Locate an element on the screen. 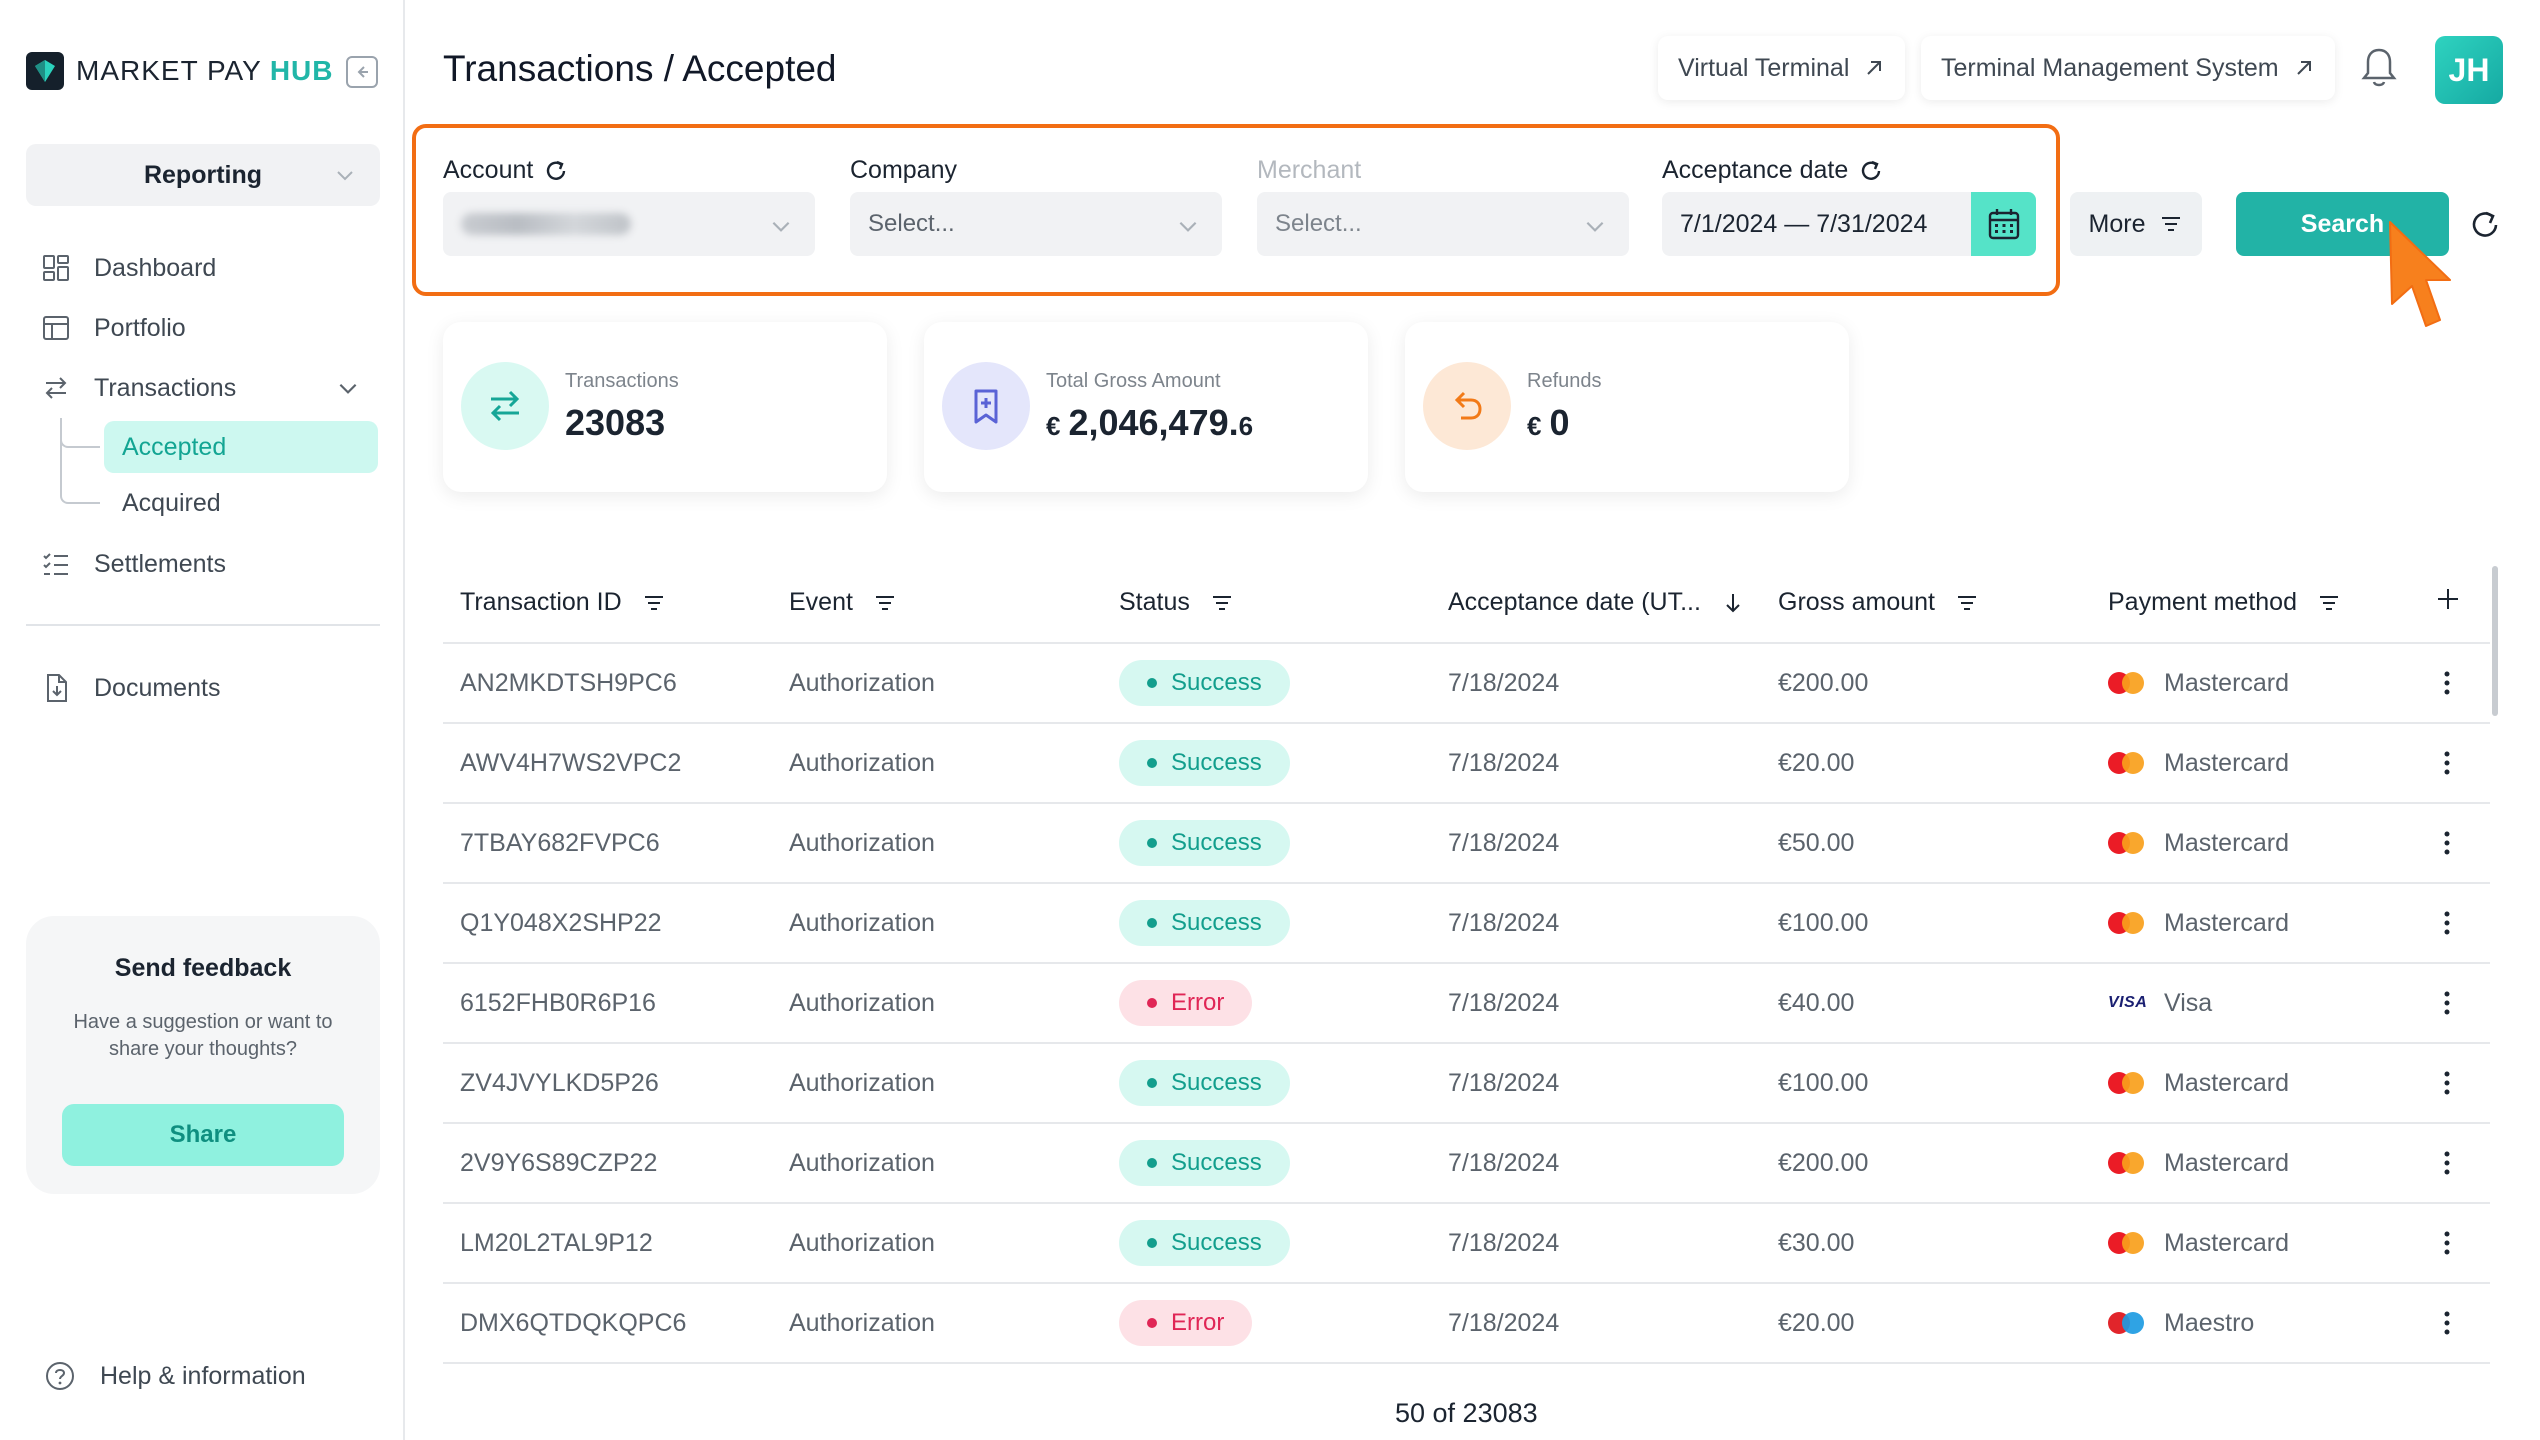 This screenshot has height=1440, width=2540. transaction-id-cell: LM20L2TAL9P12 is located at coordinates (556, 1243).